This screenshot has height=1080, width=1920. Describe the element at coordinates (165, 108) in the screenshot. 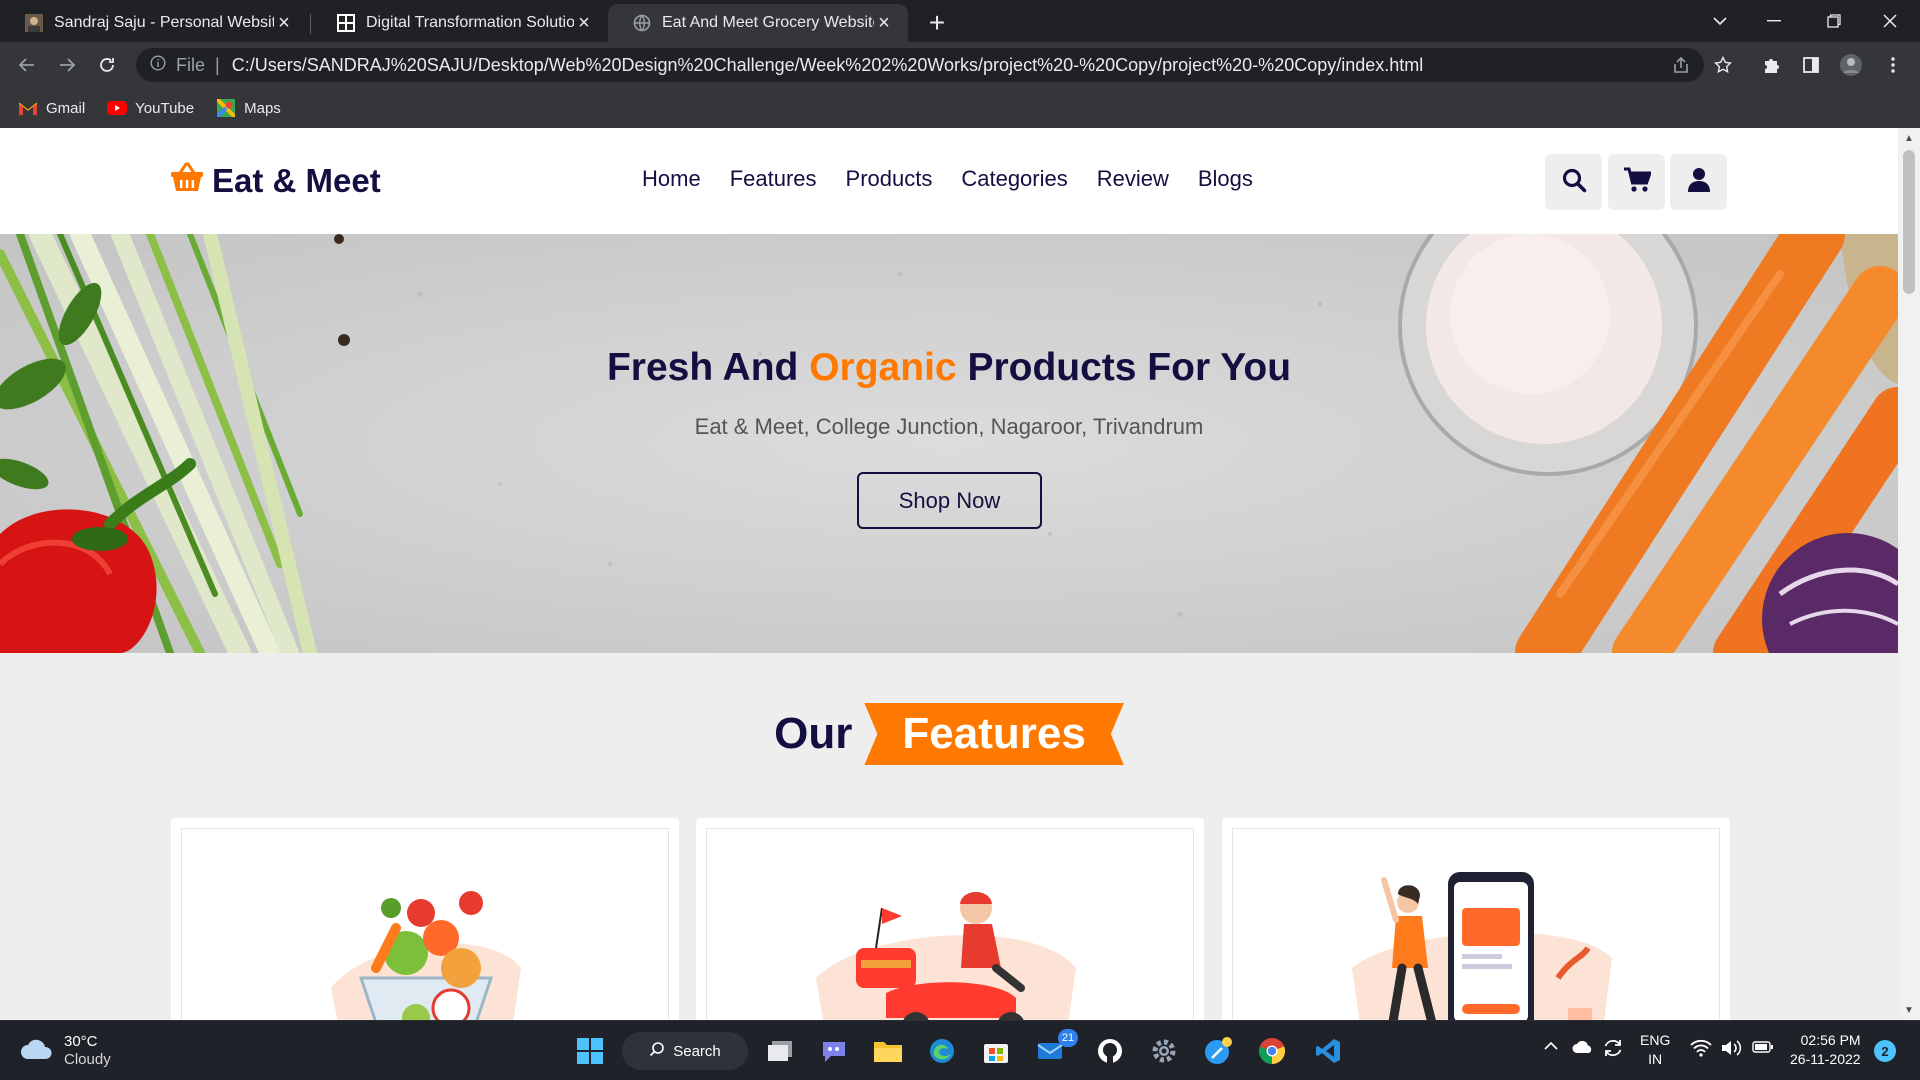

I see `bookmark-label: YouTube` at that location.